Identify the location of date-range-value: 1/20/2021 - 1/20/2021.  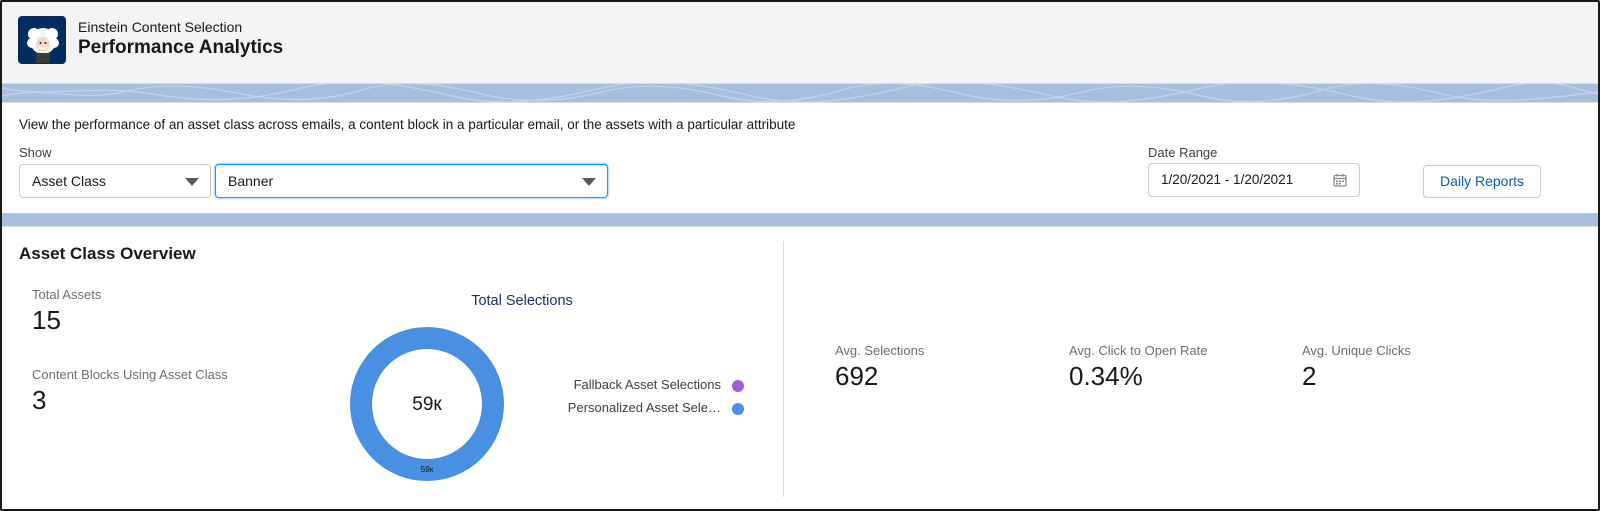
(1227, 179).